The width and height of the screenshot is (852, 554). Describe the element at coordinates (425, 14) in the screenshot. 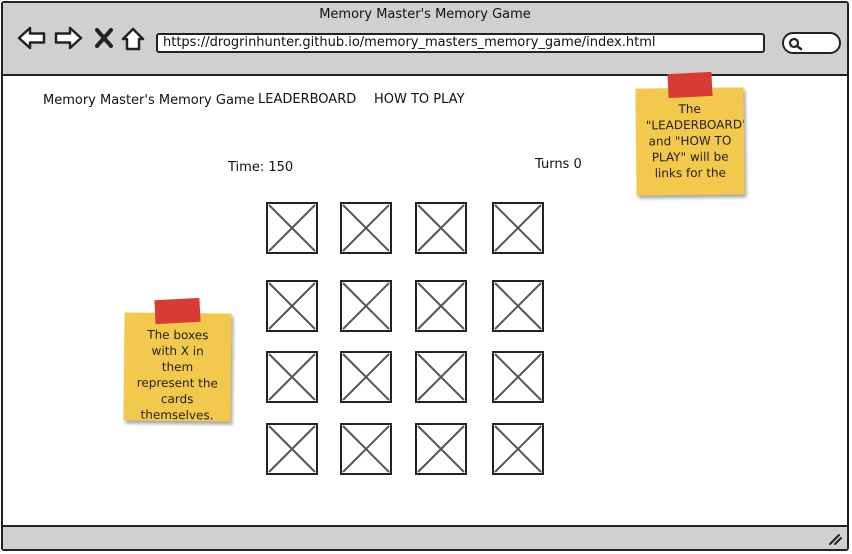

I see `window-title: Memory Master's Memory Game` at that location.